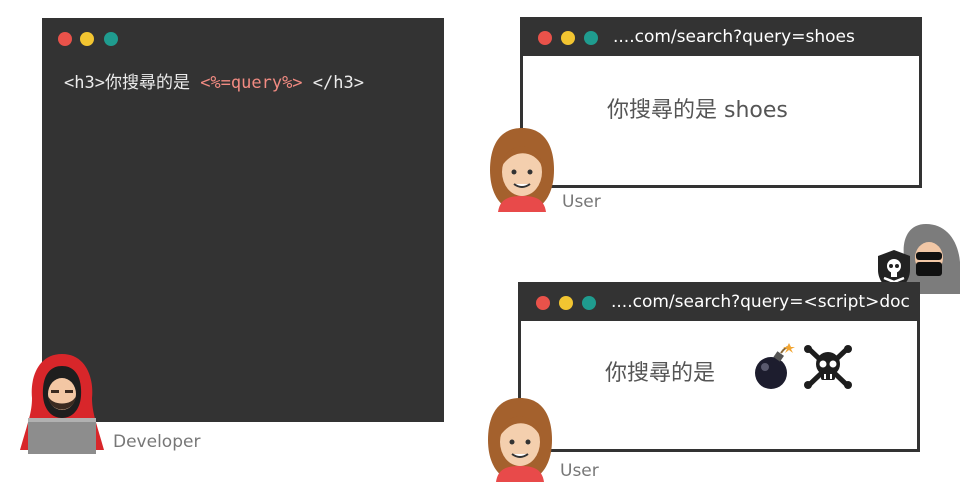 The width and height of the screenshot is (964, 503). I want to click on code-suffix: </h3>, so click(333, 83).